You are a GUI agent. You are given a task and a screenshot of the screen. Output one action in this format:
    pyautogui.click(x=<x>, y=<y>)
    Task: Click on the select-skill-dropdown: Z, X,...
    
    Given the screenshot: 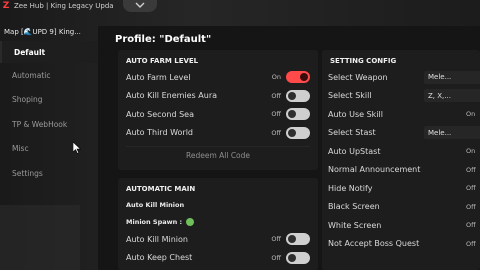 What is the action you would take?
    pyautogui.click(x=452, y=96)
    